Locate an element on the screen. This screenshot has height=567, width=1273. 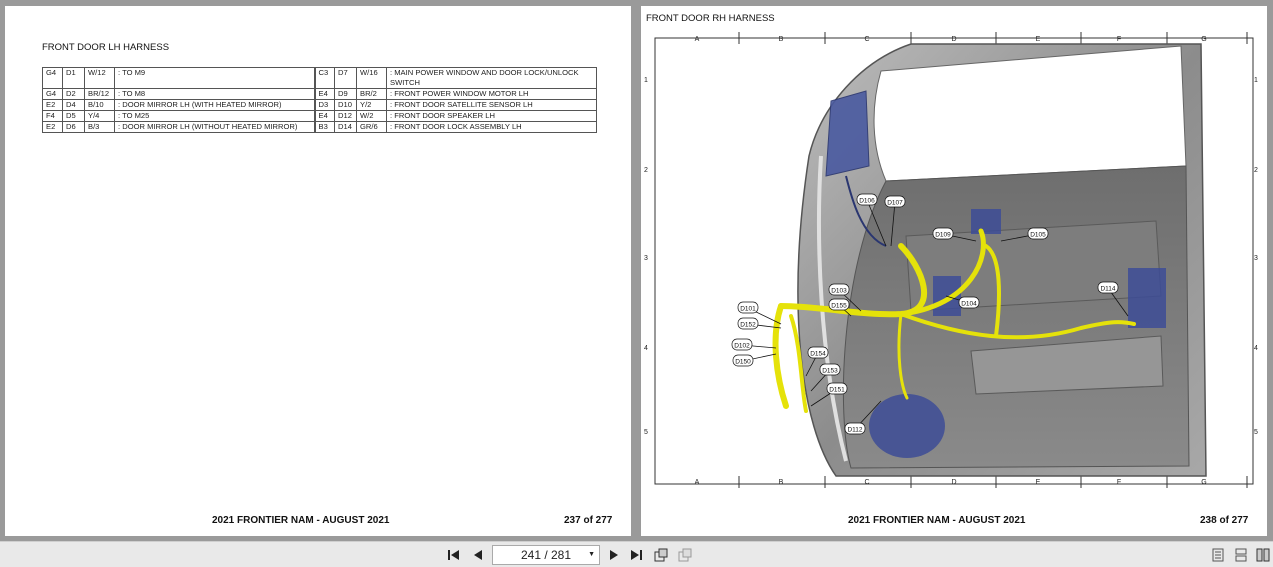
table-cell: D2 is located at coordinates (73, 94).